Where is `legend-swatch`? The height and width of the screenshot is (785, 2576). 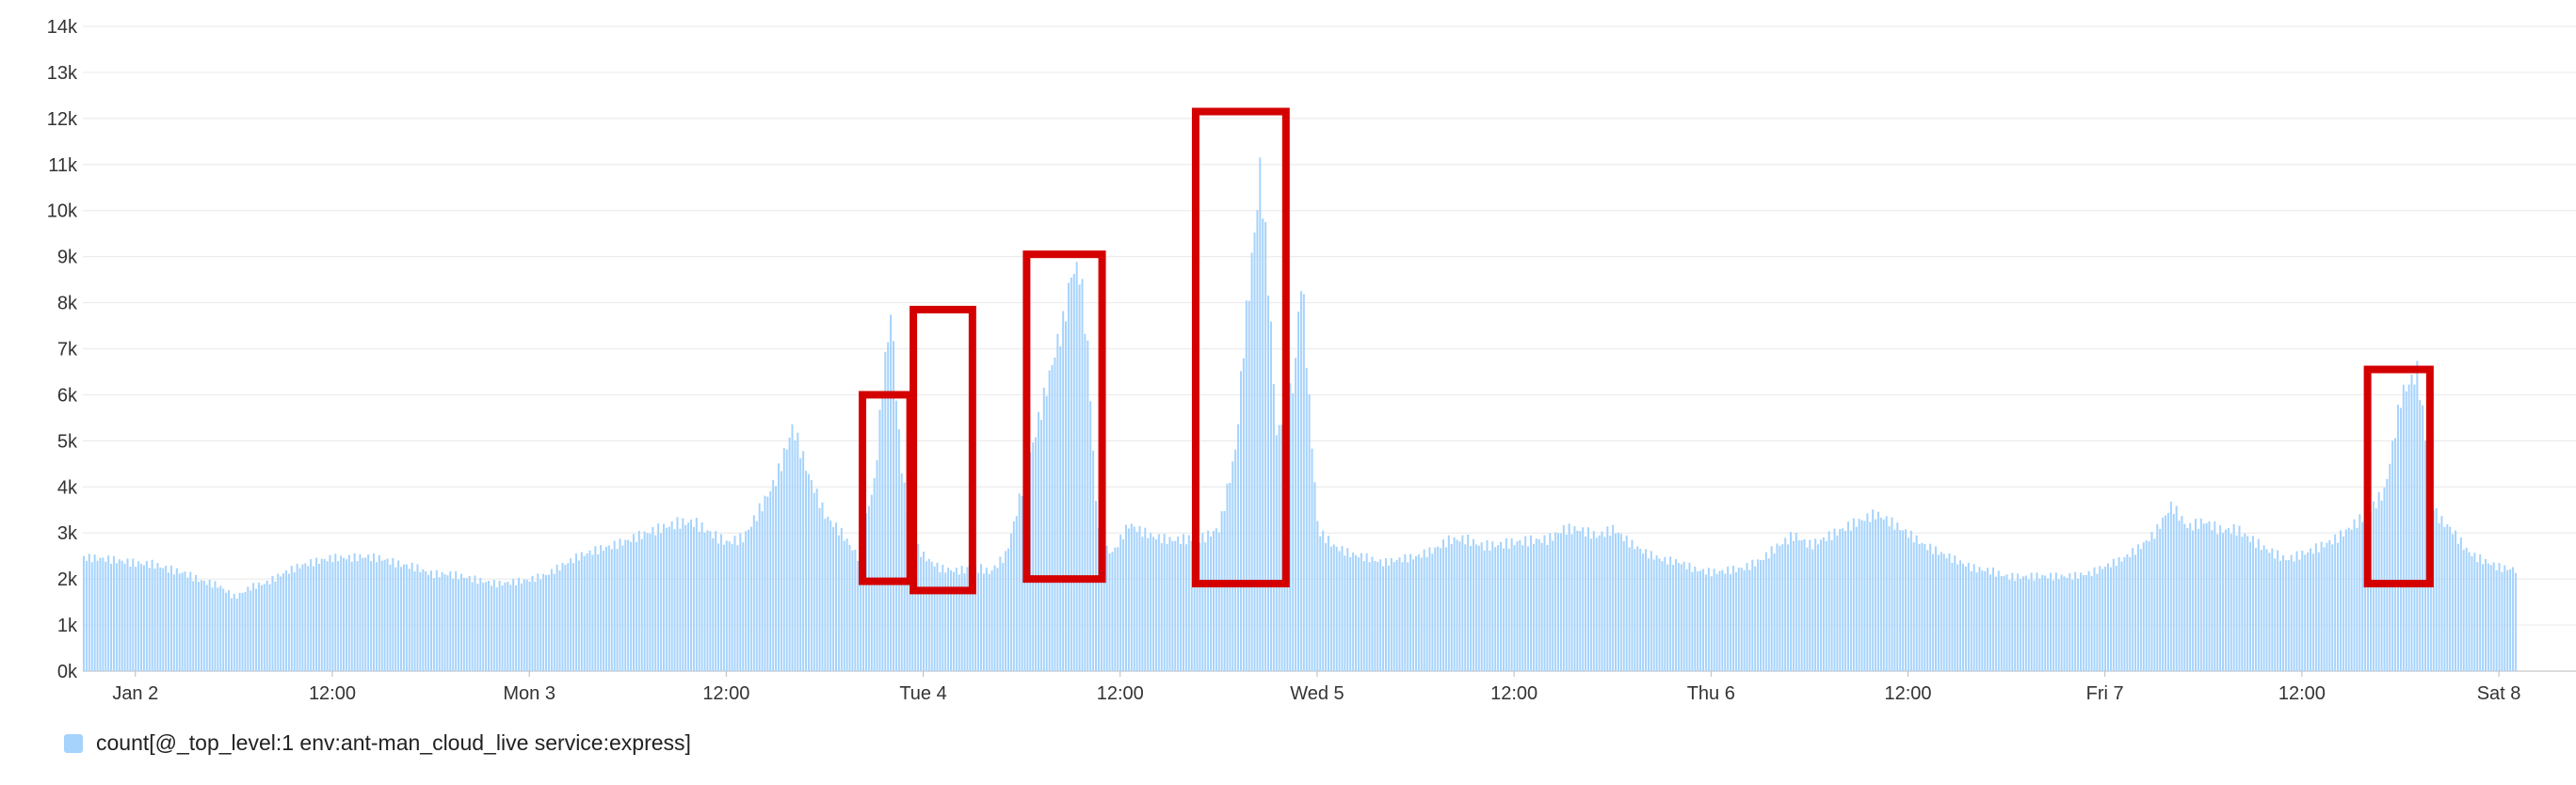
legend-swatch is located at coordinates (73, 743).